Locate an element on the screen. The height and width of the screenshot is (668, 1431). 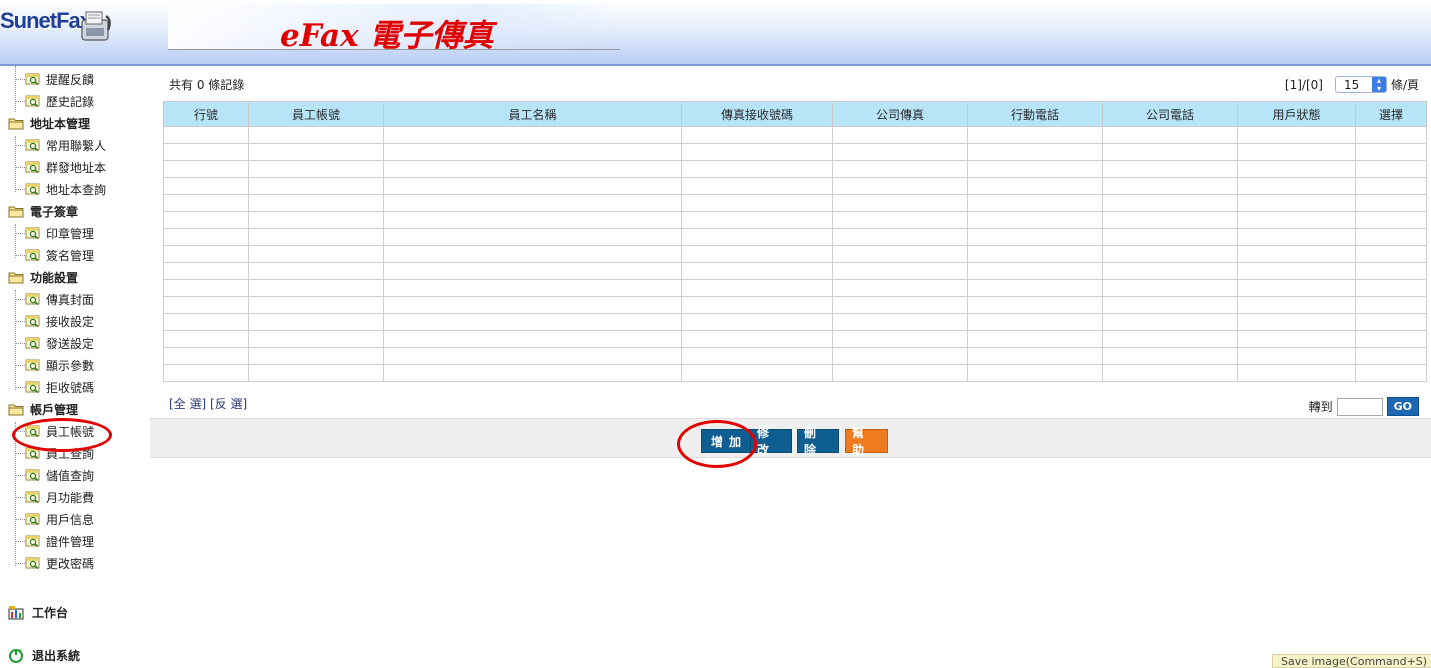
delete-button: 刪除 is located at coordinates (818, 441).